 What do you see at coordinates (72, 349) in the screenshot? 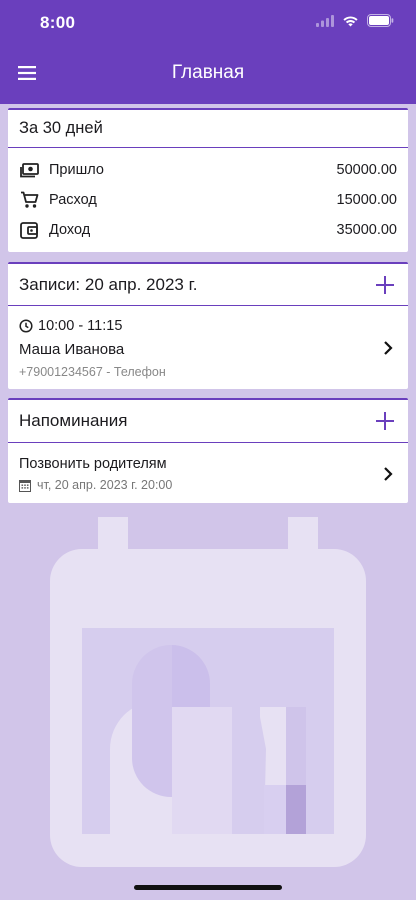
I see `appointment-client-name: Маша Иванова` at bounding box center [72, 349].